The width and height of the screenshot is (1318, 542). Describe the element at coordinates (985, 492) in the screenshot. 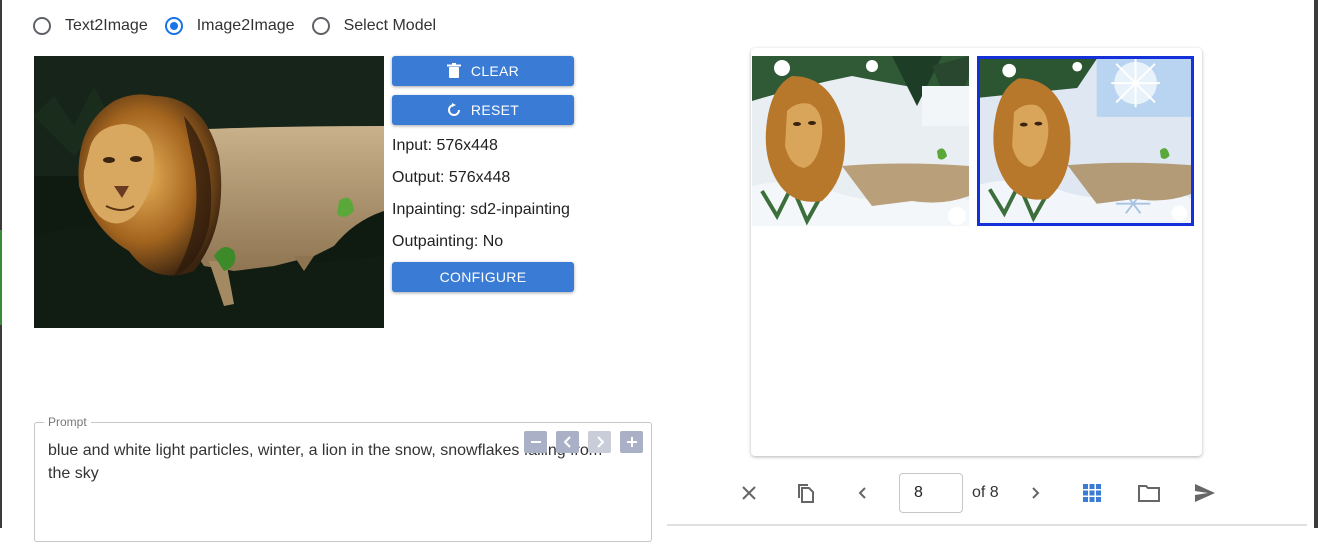

I see `page-count-label: of 8` at that location.